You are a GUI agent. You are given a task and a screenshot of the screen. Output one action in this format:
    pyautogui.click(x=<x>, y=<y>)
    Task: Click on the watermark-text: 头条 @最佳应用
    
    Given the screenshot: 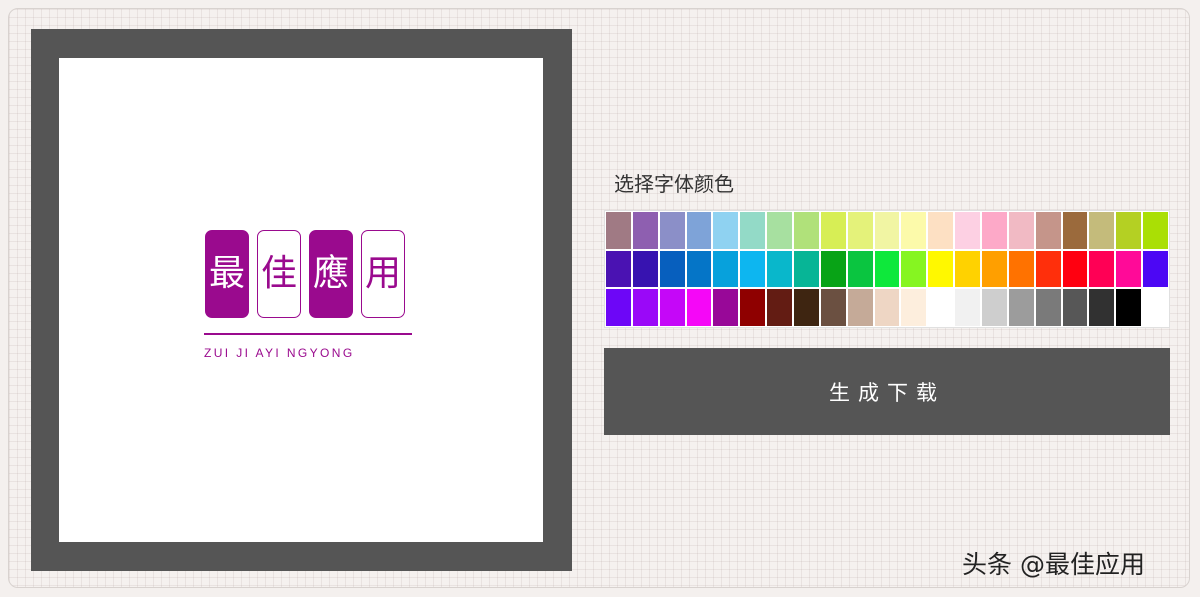 What is the action you would take?
    pyautogui.click(x=1053, y=564)
    